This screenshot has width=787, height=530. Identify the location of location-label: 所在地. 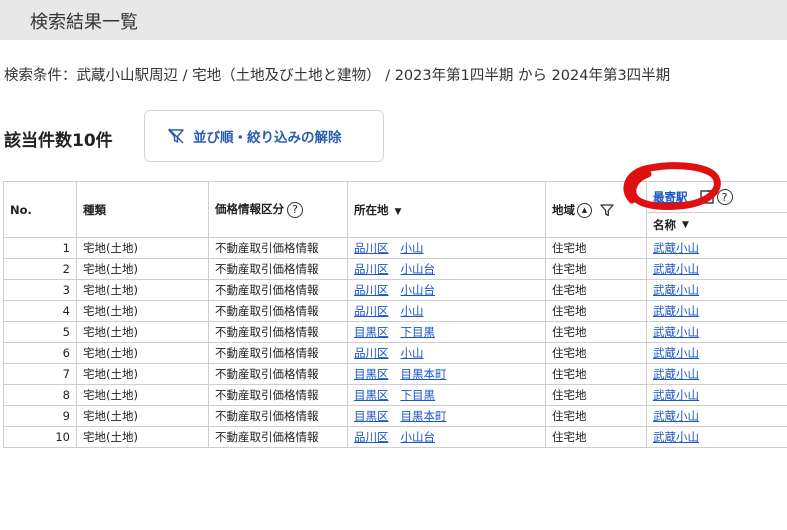
(371, 209).